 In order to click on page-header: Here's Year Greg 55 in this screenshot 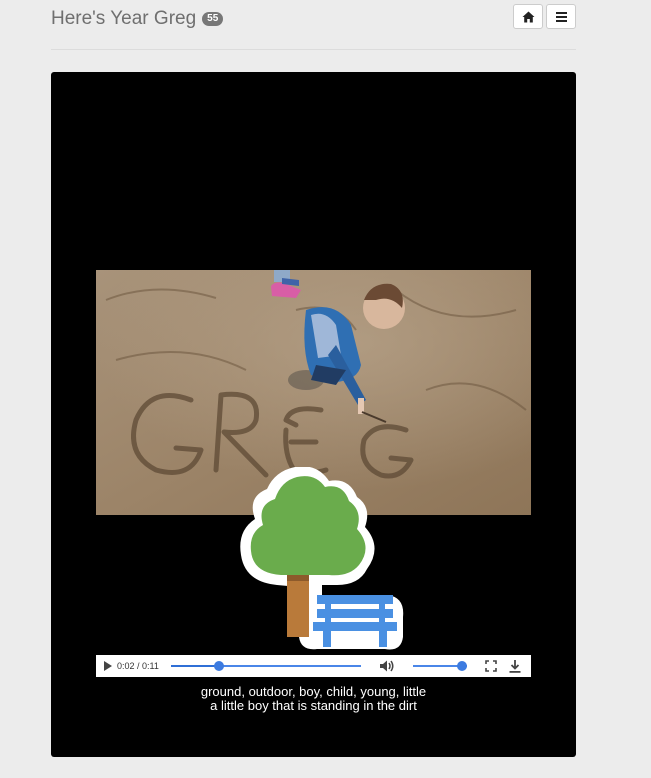, I will do `click(313, 25)`.